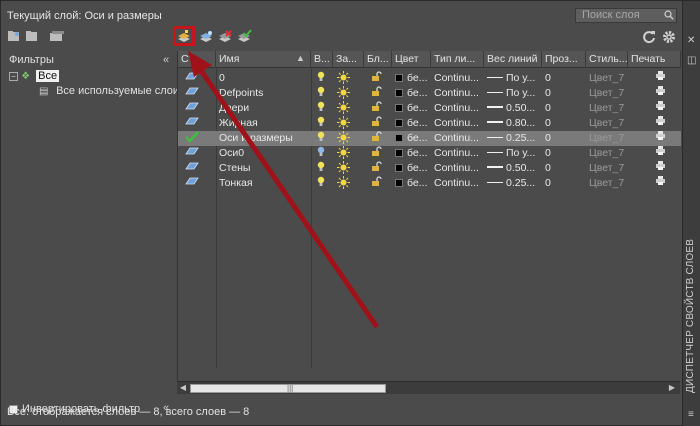 The height and width of the screenshot is (426, 700). I want to click on layer-name-cell: Defpoints, so click(263, 93).